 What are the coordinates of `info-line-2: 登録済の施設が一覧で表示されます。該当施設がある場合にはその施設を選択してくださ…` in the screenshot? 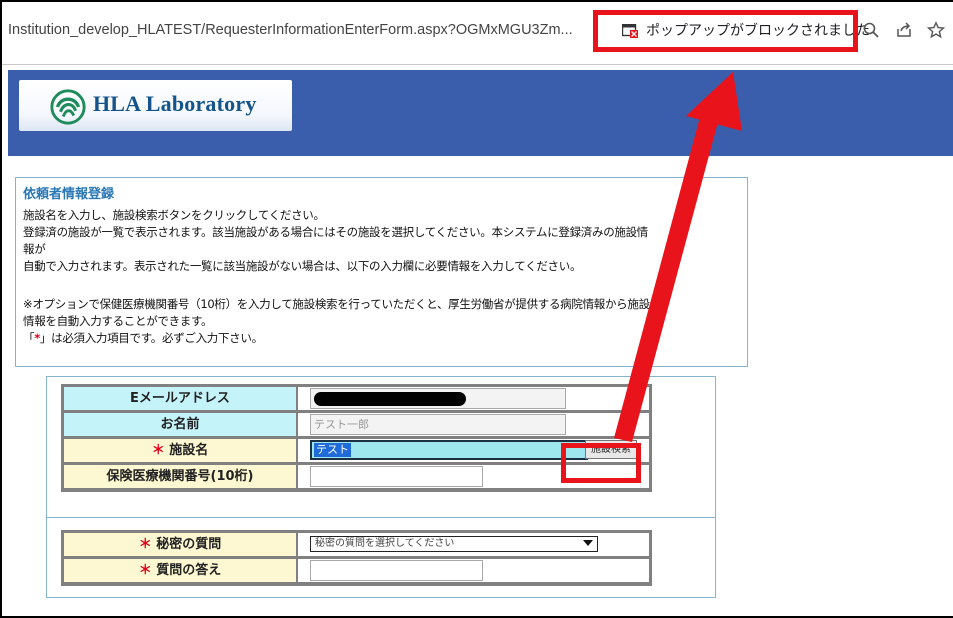 It's located at (336, 232).